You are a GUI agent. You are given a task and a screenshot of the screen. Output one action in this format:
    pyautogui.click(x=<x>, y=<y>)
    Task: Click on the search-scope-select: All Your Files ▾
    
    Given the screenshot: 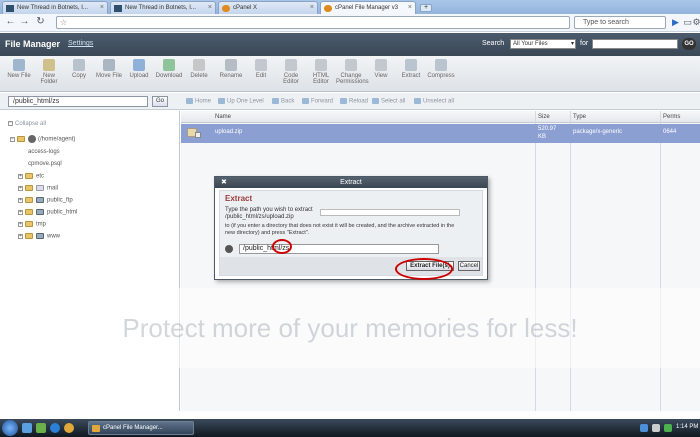 What is the action you would take?
    pyautogui.click(x=543, y=44)
    